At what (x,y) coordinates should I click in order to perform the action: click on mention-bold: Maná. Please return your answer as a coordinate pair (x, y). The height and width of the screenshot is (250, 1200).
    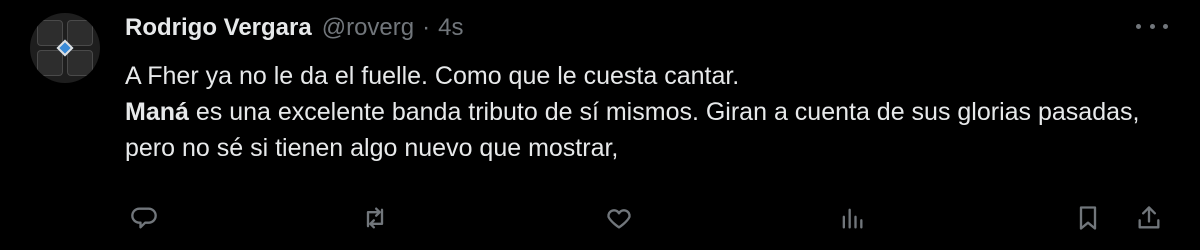
    Looking at the image, I should click on (157, 112).